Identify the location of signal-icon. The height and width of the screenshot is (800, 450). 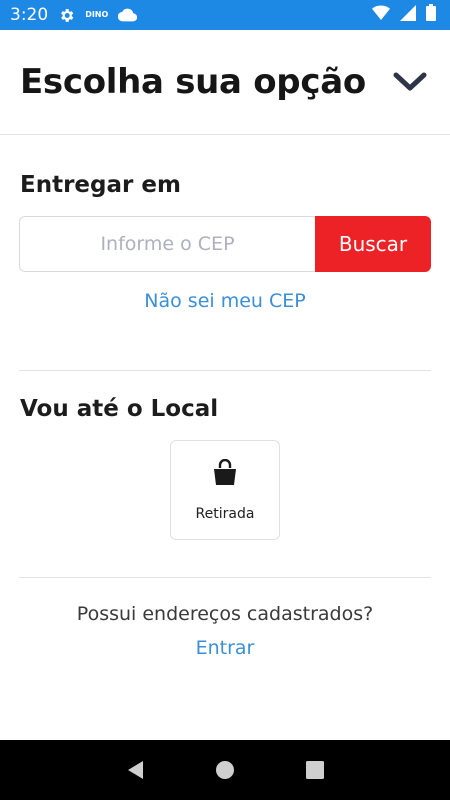
(408, 15).